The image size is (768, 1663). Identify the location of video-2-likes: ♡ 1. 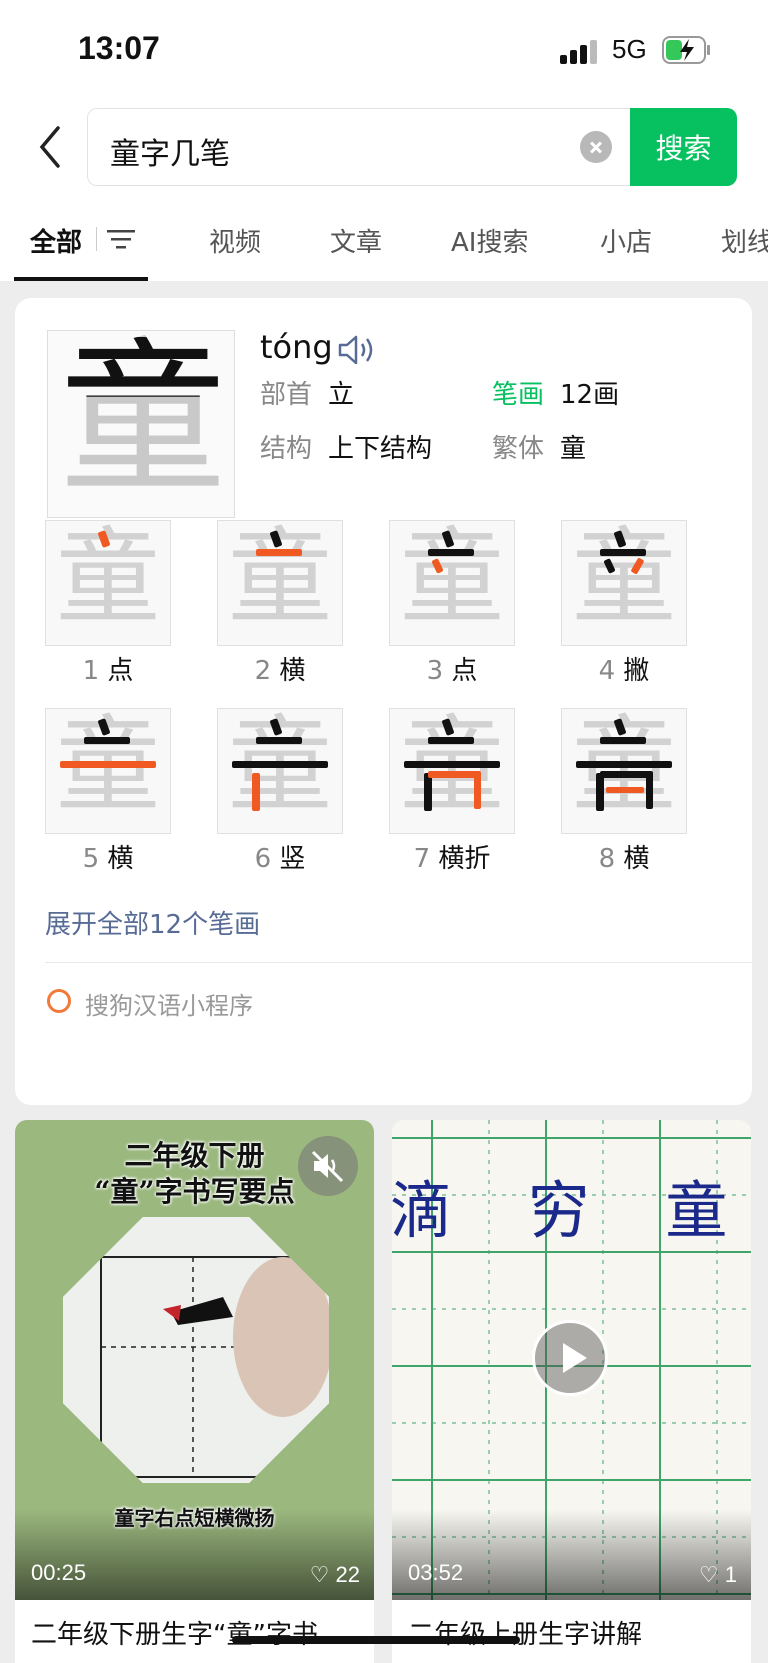
(717, 1574).